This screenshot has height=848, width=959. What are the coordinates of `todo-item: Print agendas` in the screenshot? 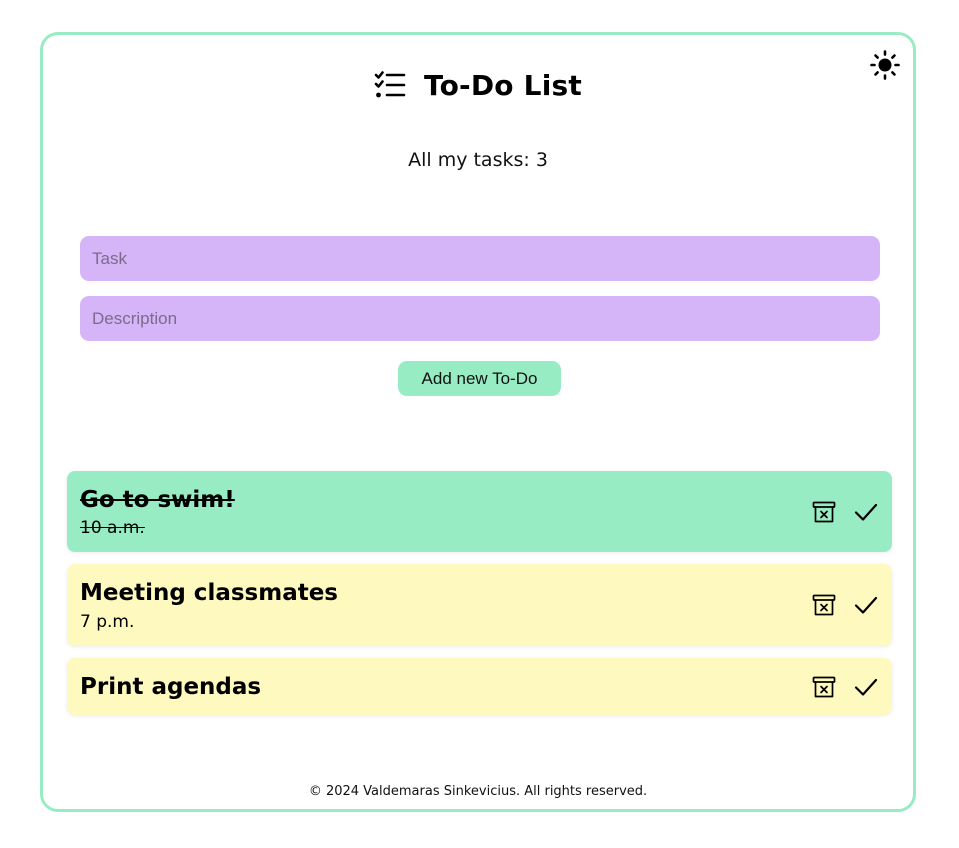 It's located at (479, 686).